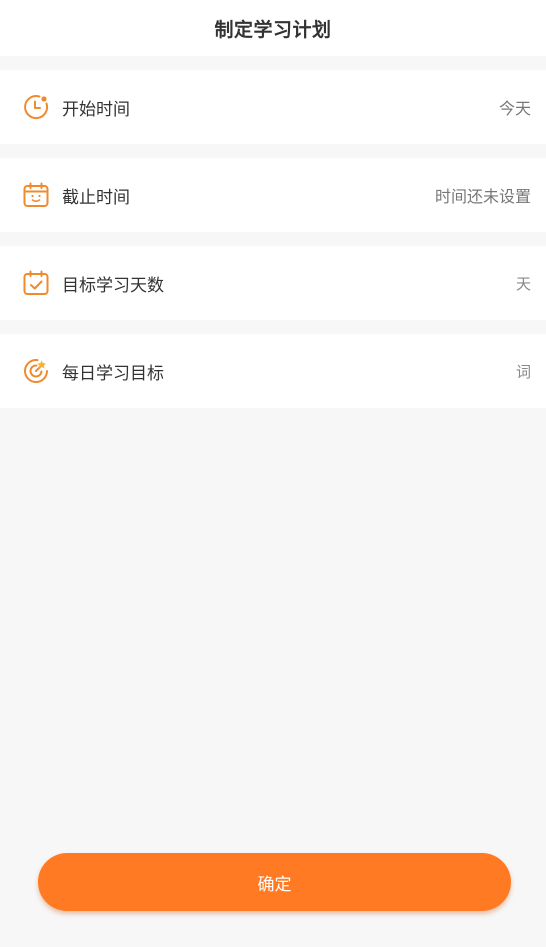  I want to click on deadline-value: 时间还未设置, so click(482, 196).